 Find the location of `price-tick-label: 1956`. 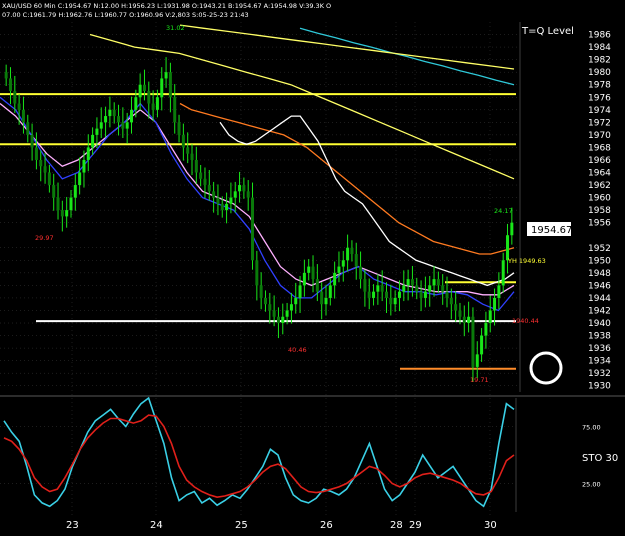

price-tick-label: 1956 is located at coordinates (599, 224).